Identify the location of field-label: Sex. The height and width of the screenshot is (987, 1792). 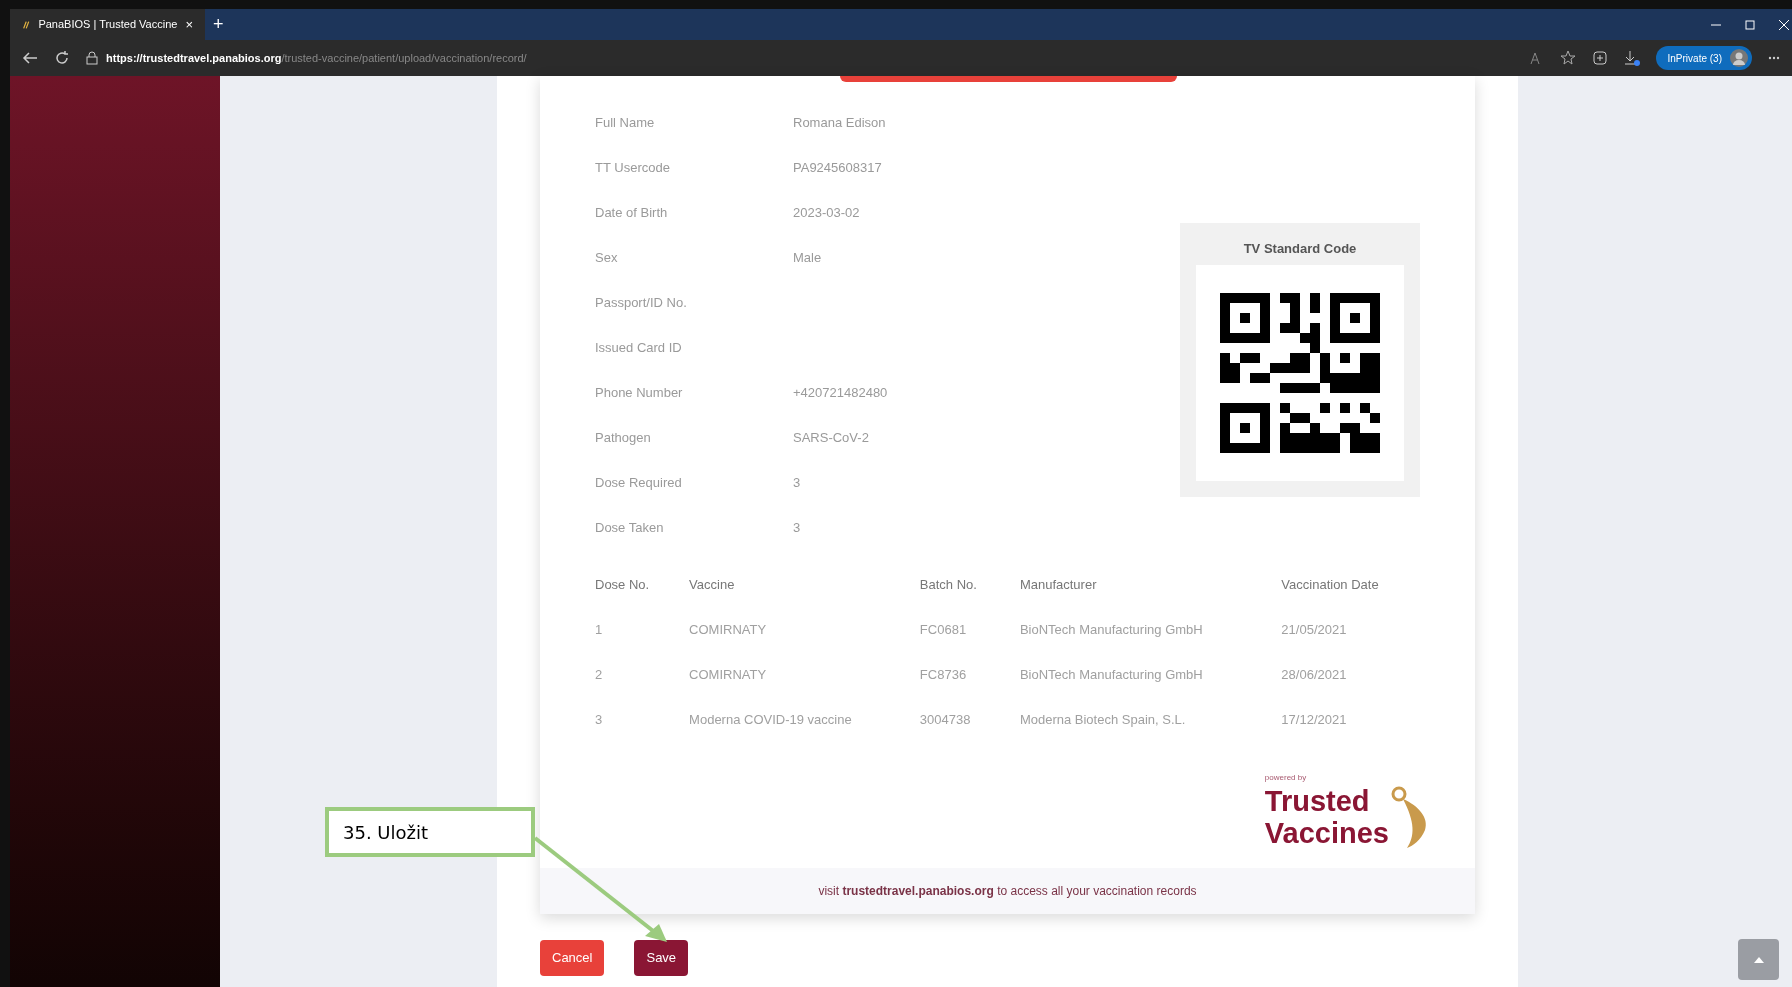
(607, 257).